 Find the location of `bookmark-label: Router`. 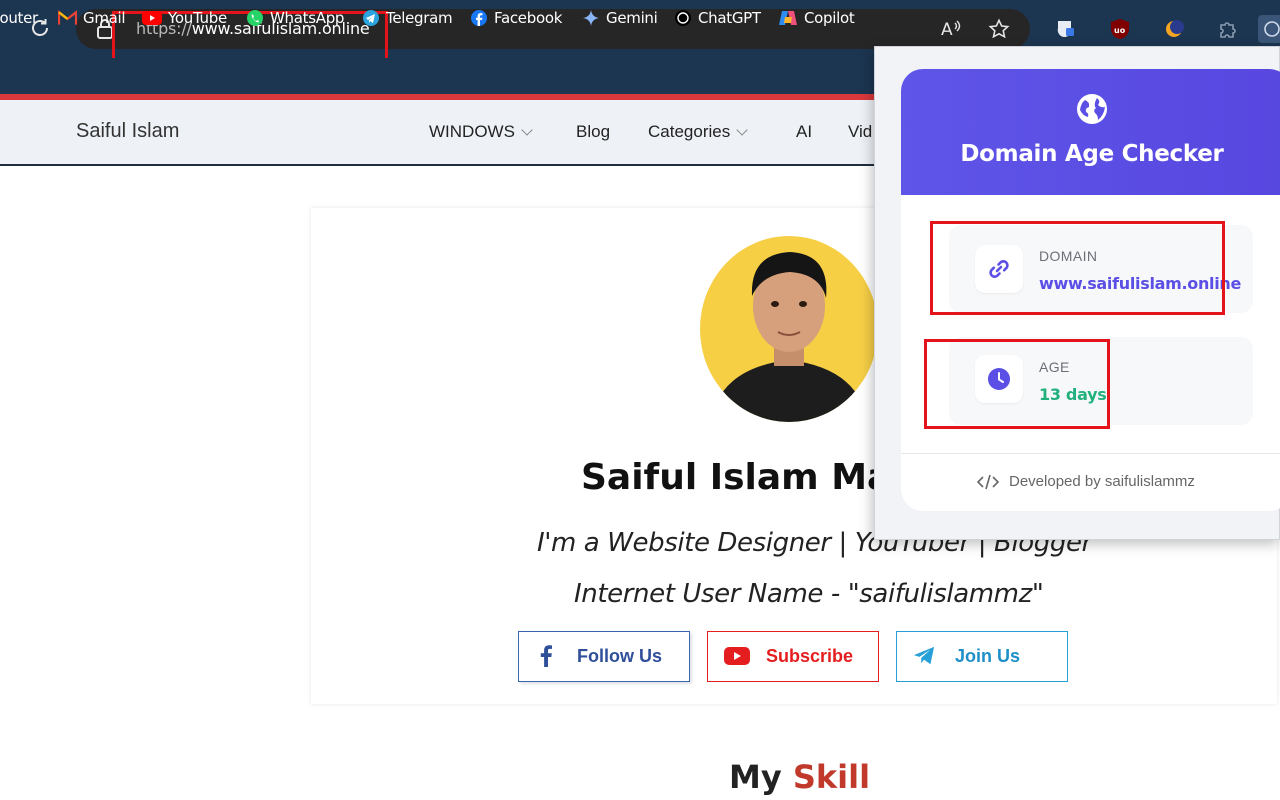

bookmark-label: Router is located at coordinates (19, 18).